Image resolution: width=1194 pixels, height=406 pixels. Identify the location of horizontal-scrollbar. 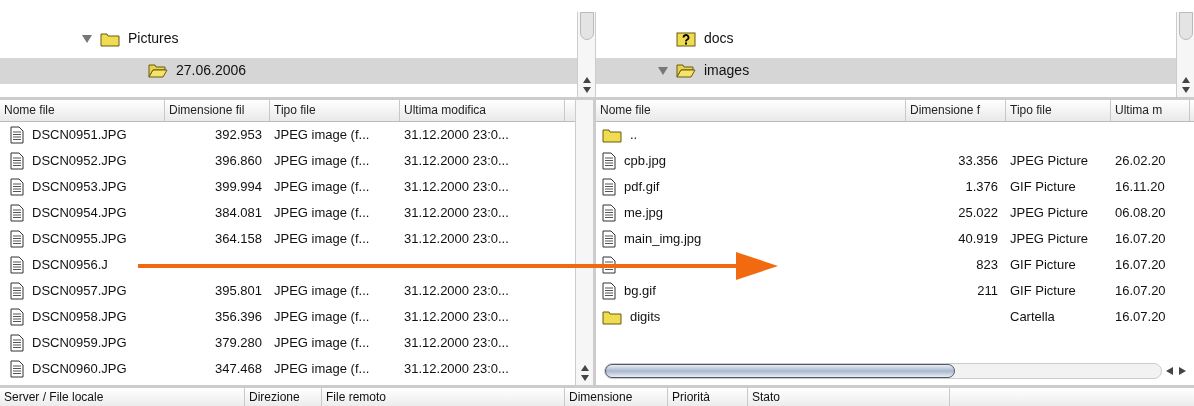
(883, 371).